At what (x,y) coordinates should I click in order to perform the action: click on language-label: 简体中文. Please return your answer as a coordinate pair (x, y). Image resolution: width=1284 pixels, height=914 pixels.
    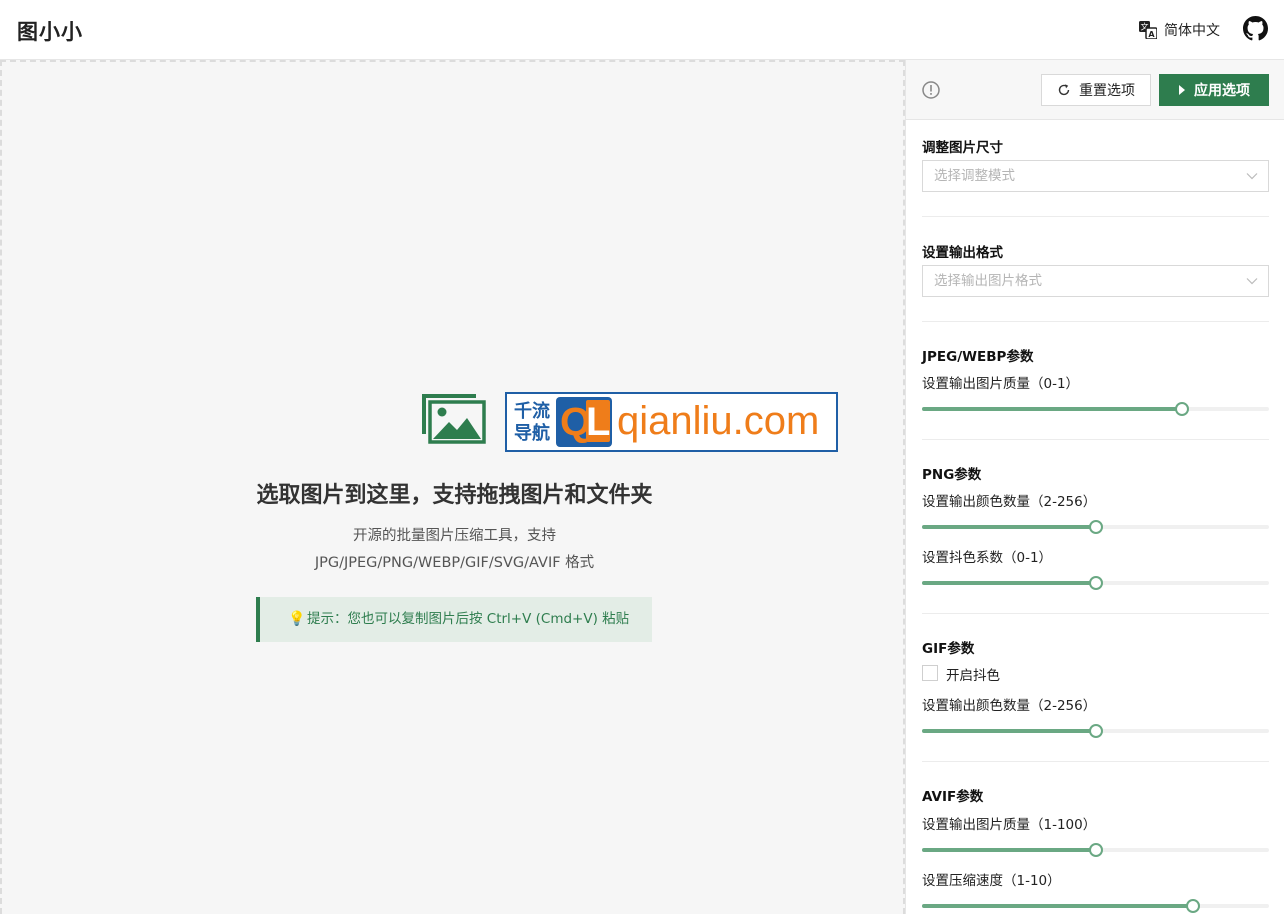
    Looking at the image, I should click on (1192, 31).